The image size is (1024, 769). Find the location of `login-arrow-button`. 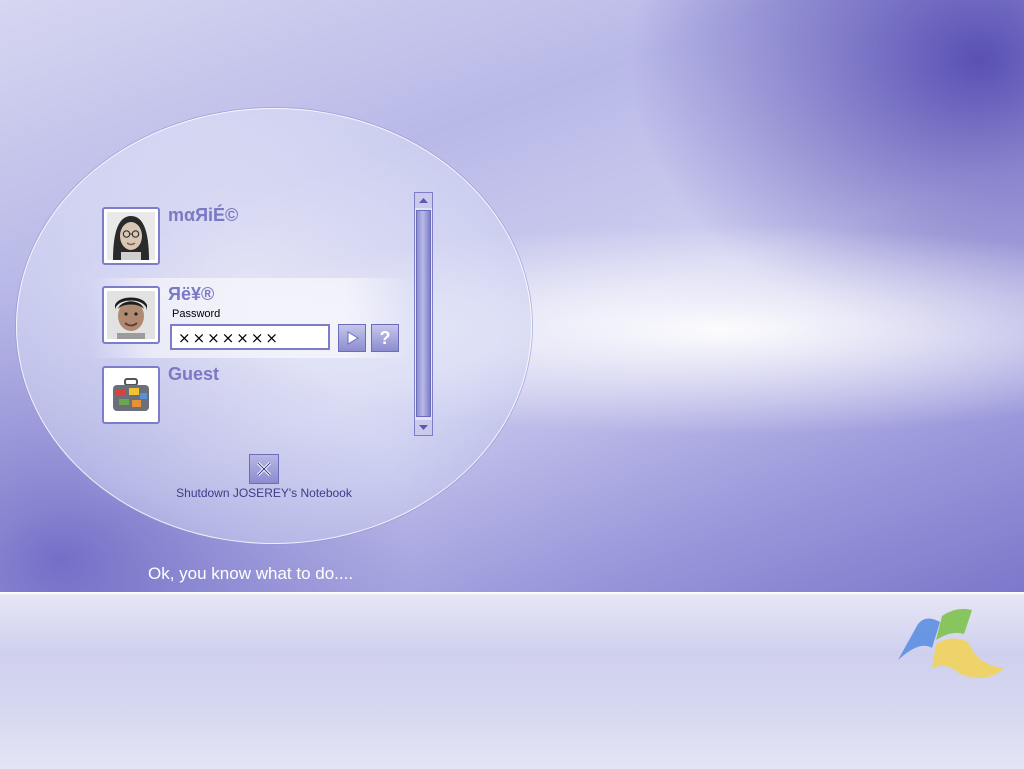

login-arrow-button is located at coordinates (352, 338).